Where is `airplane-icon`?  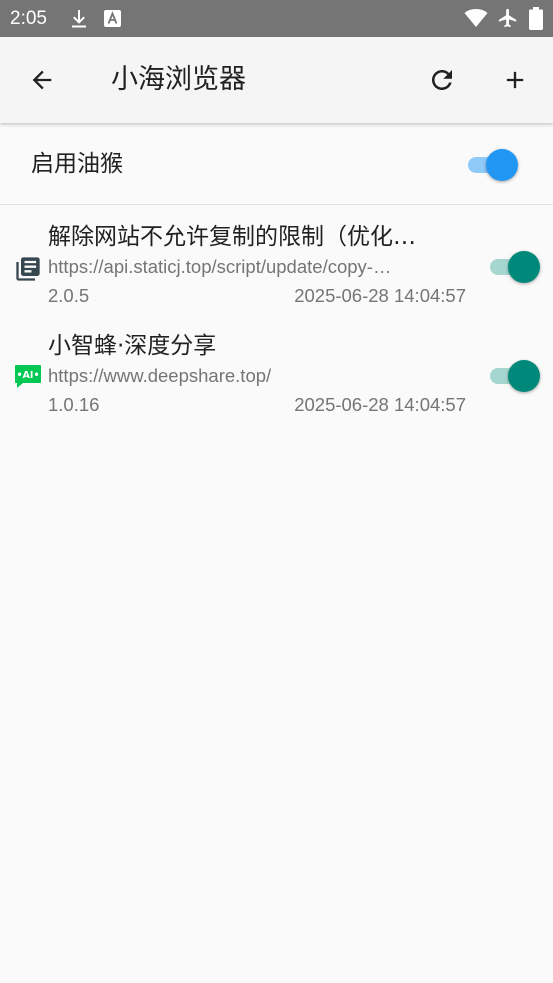 airplane-icon is located at coordinates (508, 20).